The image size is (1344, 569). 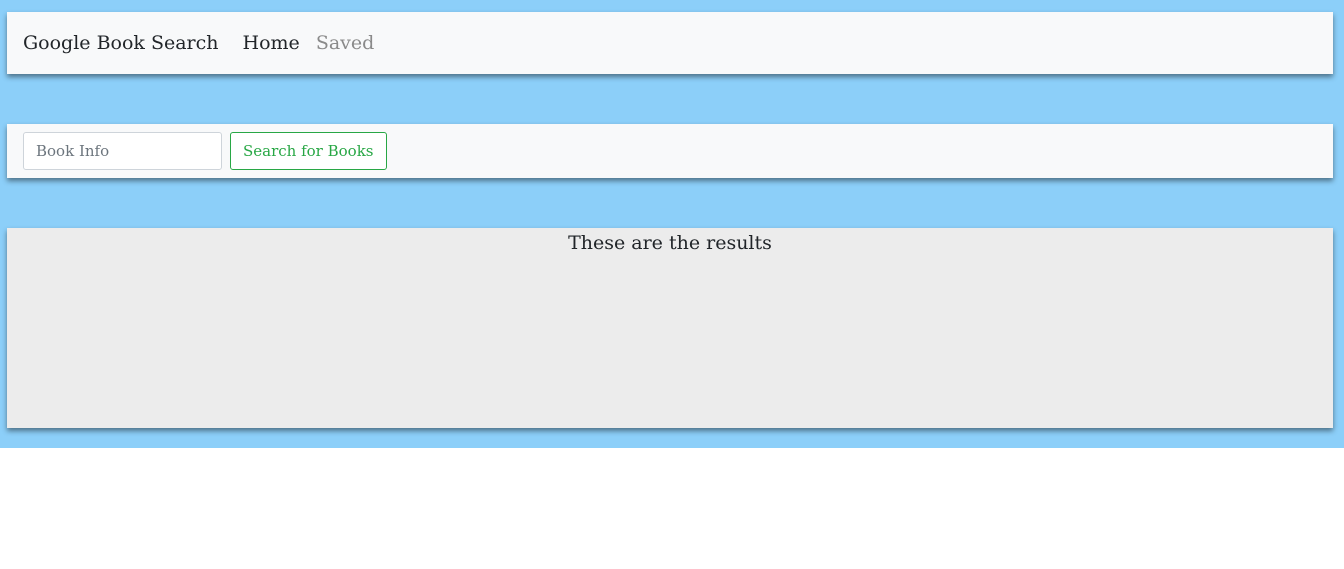 What do you see at coordinates (121, 43) in the screenshot?
I see `navbar-brand: Google Book Search` at bounding box center [121, 43].